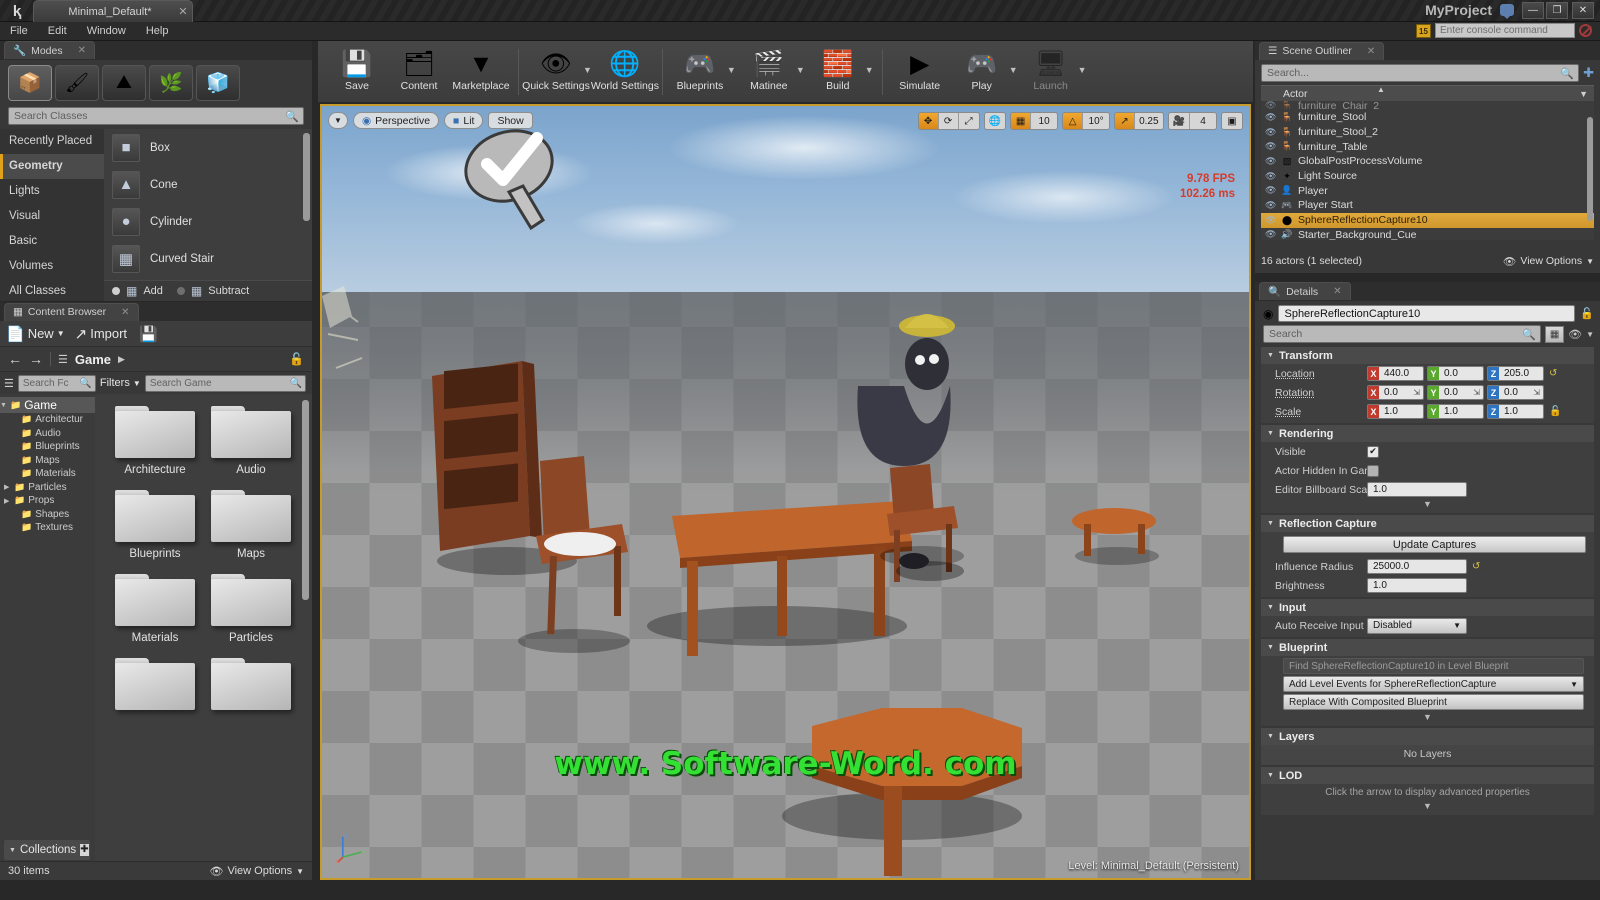  What do you see at coordinates (700, 71) in the screenshot?
I see `blueprints-button: 🎮 Blueprints` at bounding box center [700, 71].